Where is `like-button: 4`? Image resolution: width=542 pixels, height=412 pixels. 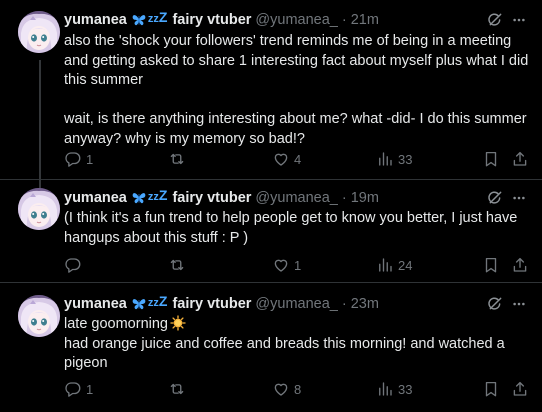
like-button: 4 is located at coordinates (286, 159).